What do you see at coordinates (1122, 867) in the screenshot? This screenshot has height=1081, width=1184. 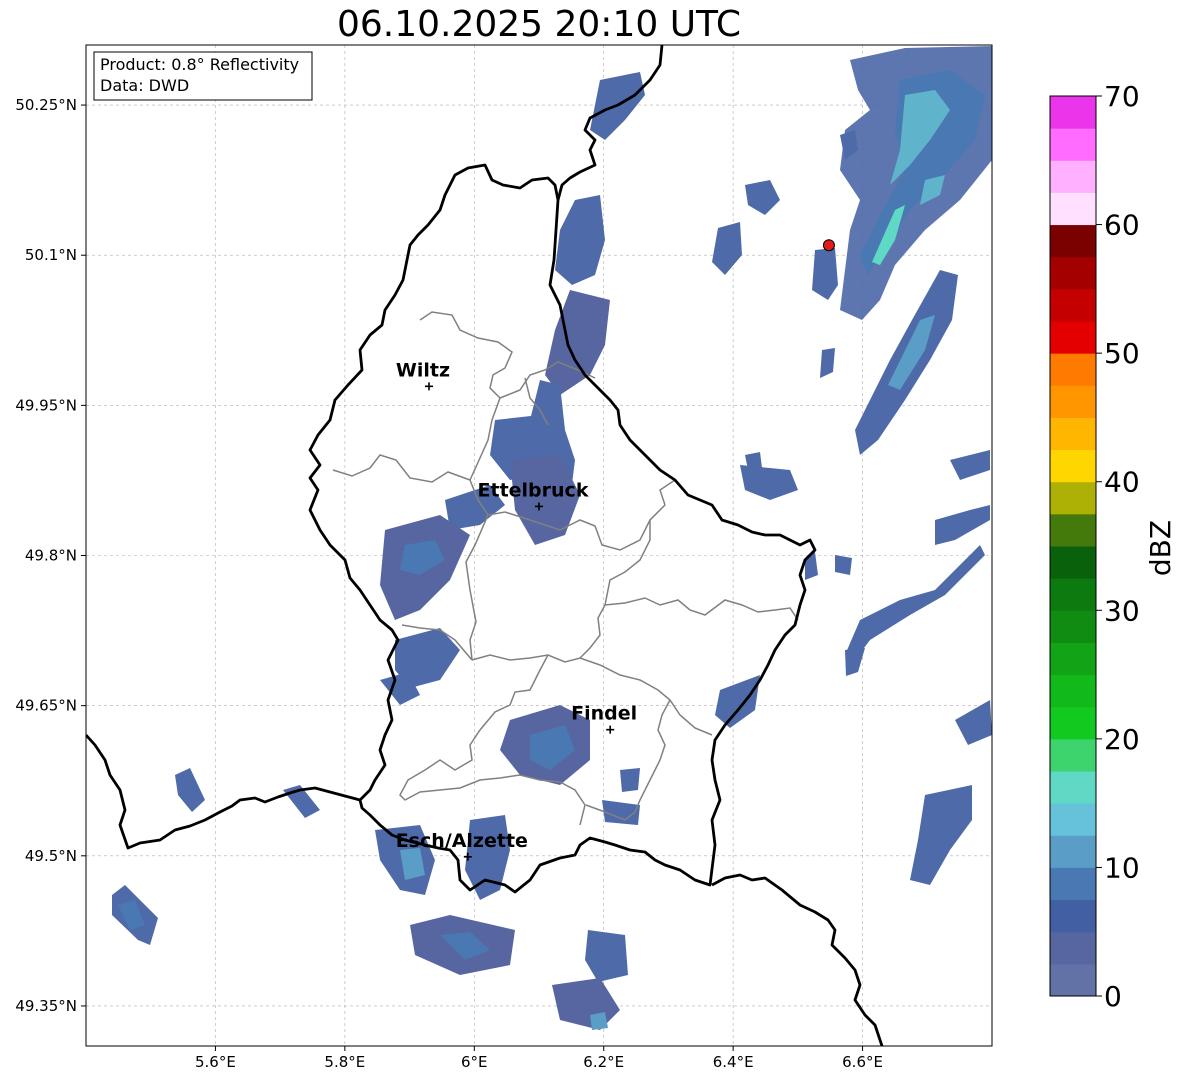 I see `colorbar-tick-label: 10` at bounding box center [1122, 867].